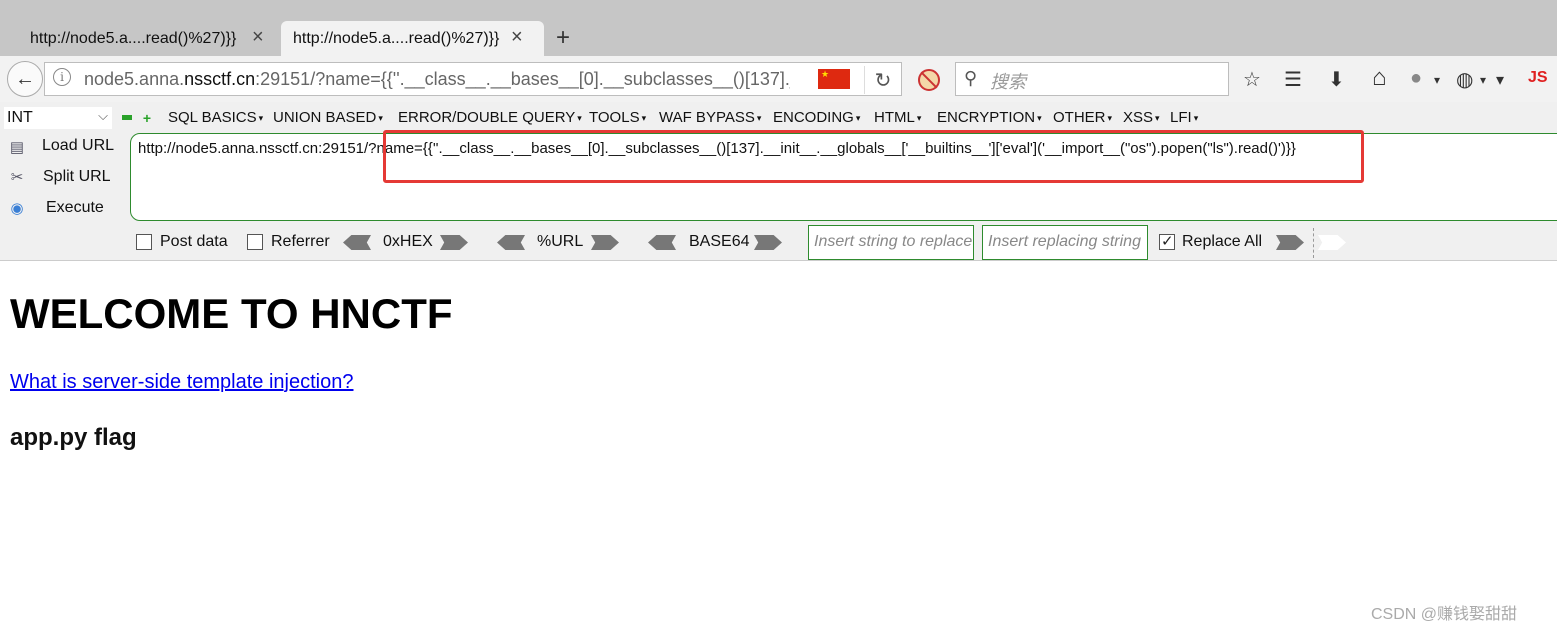 Image resolution: width=1557 pixels, height=630 pixels. What do you see at coordinates (1184, 117) in the screenshot?
I see `menu-lfi: LFI` at bounding box center [1184, 117].